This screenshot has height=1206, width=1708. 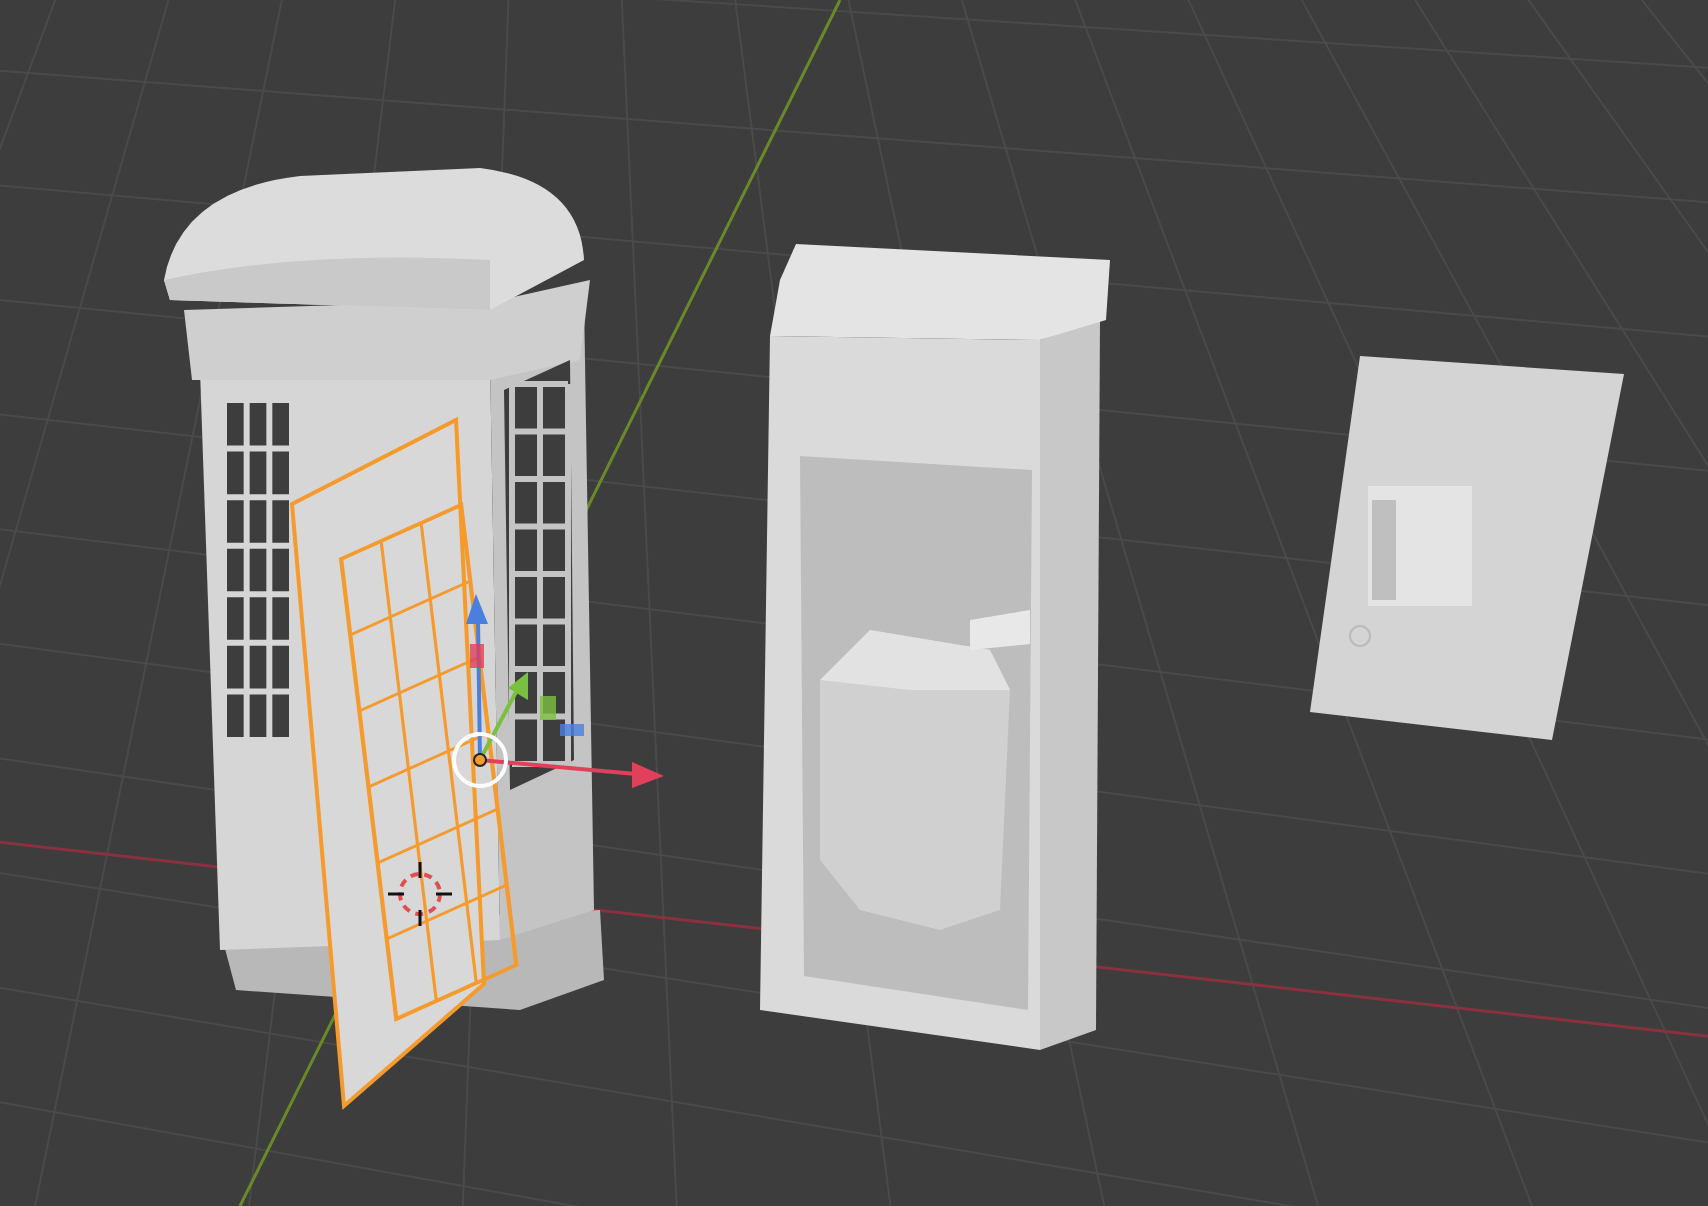 I want to click on booth-shell-drawing, so click(x=935, y=647).